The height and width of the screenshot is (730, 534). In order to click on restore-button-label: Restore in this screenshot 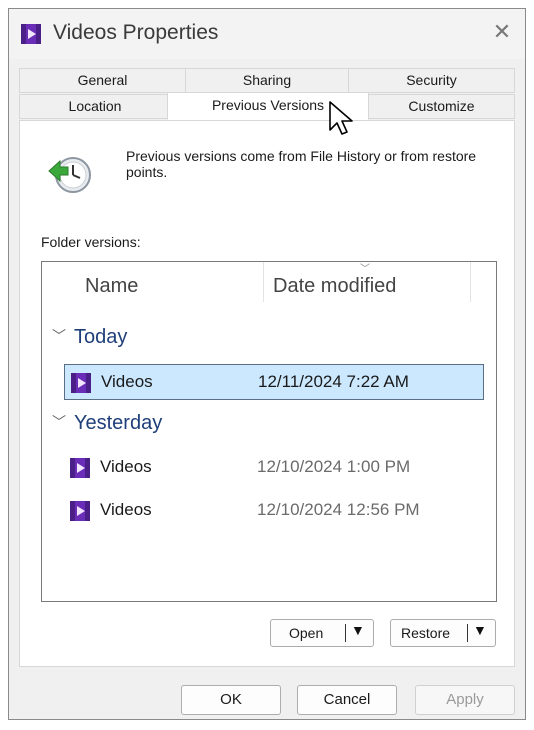, I will do `click(426, 633)`.